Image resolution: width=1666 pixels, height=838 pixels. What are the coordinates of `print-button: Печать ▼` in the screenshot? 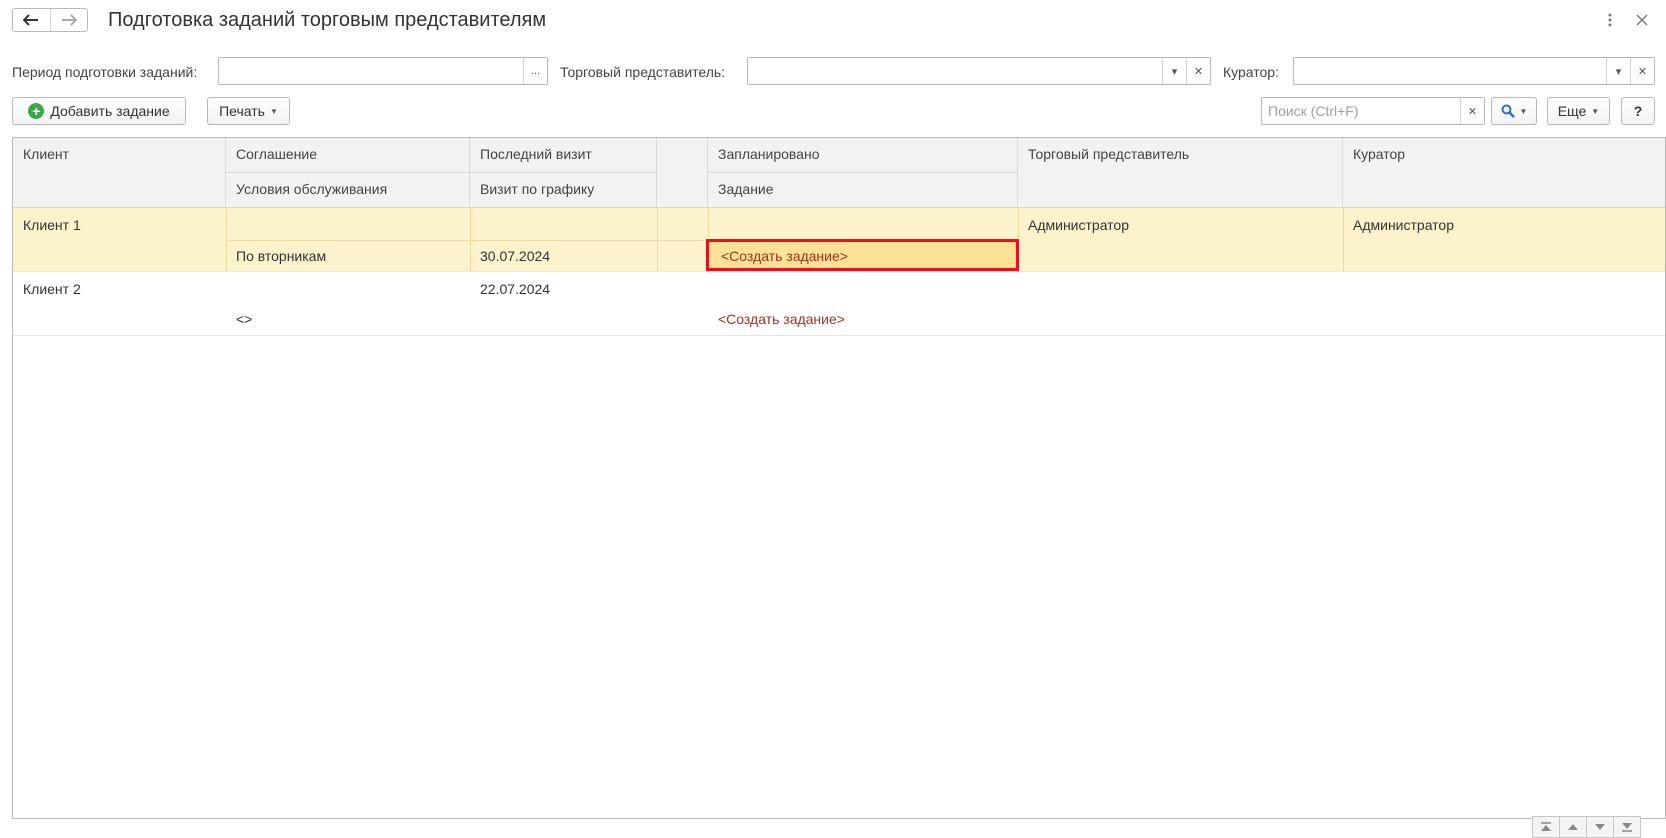 It's located at (248, 111).